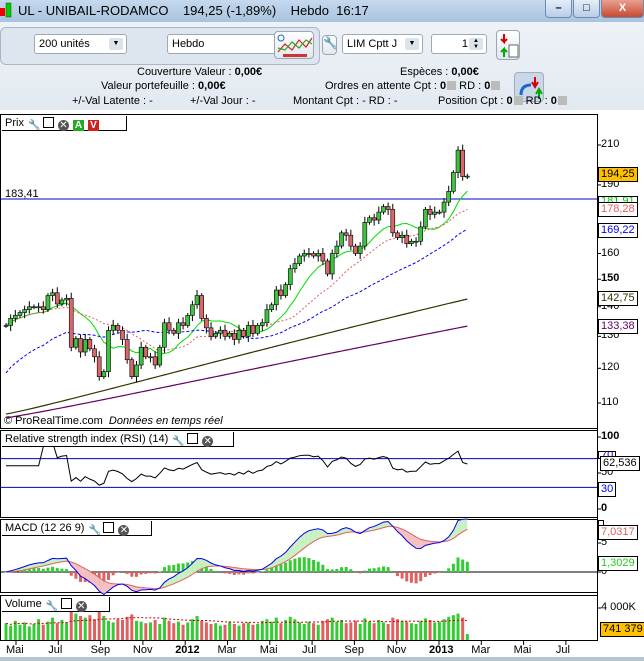 Image resolution: width=644 pixels, height=661 pixels. Describe the element at coordinates (604, 508) in the screenshot. I see `rsi-tick-label: 0` at that location.